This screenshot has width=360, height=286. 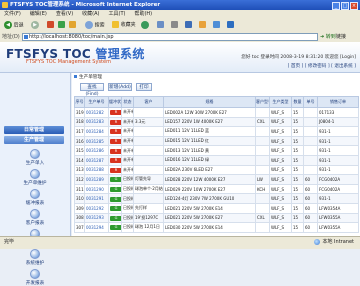 What do you see at coordinates (144, 87) in the screenshot?
I see `print-list-button: 打印` at bounding box center [144, 87].